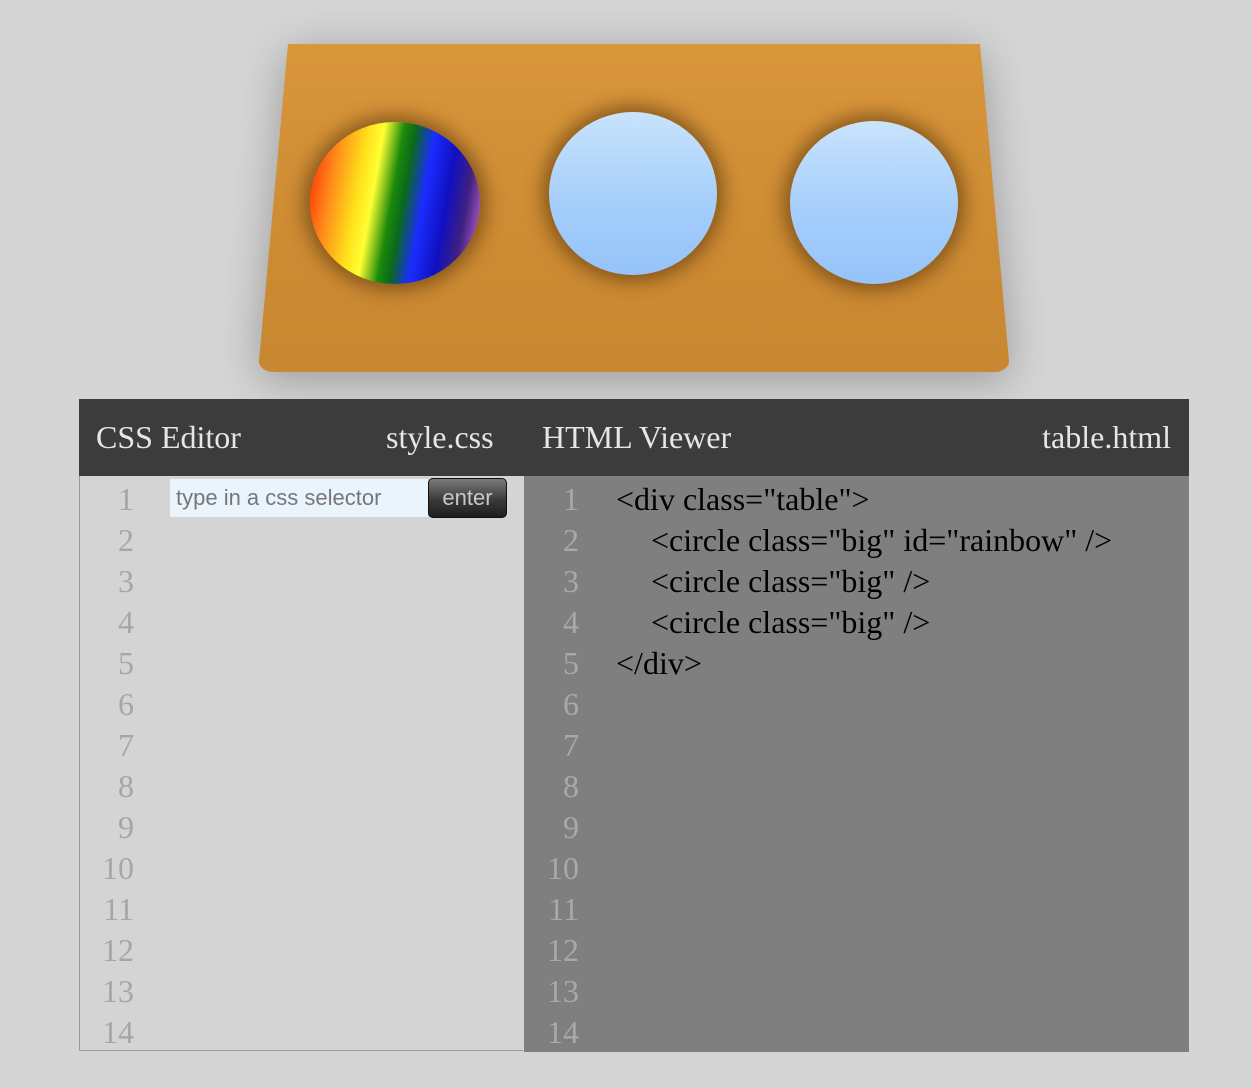  Describe the element at coordinates (395, 203) in the screenshot. I see `plate-rainbow` at that location.